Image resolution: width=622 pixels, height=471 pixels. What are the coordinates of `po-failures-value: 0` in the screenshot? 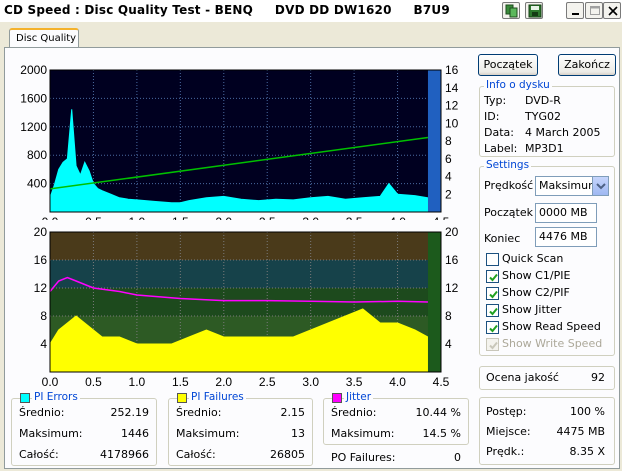 It's located at (457, 457).